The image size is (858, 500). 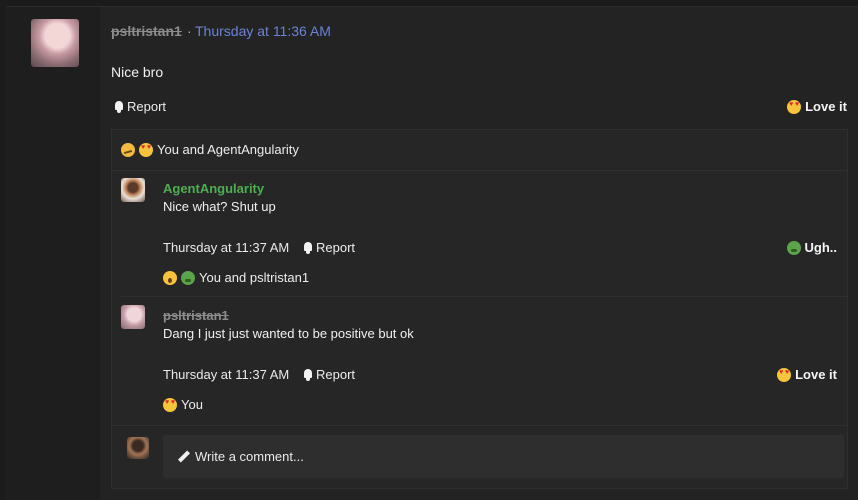 What do you see at coordinates (53, 253) in the screenshot?
I see `post-avatar-column` at bounding box center [53, 253].